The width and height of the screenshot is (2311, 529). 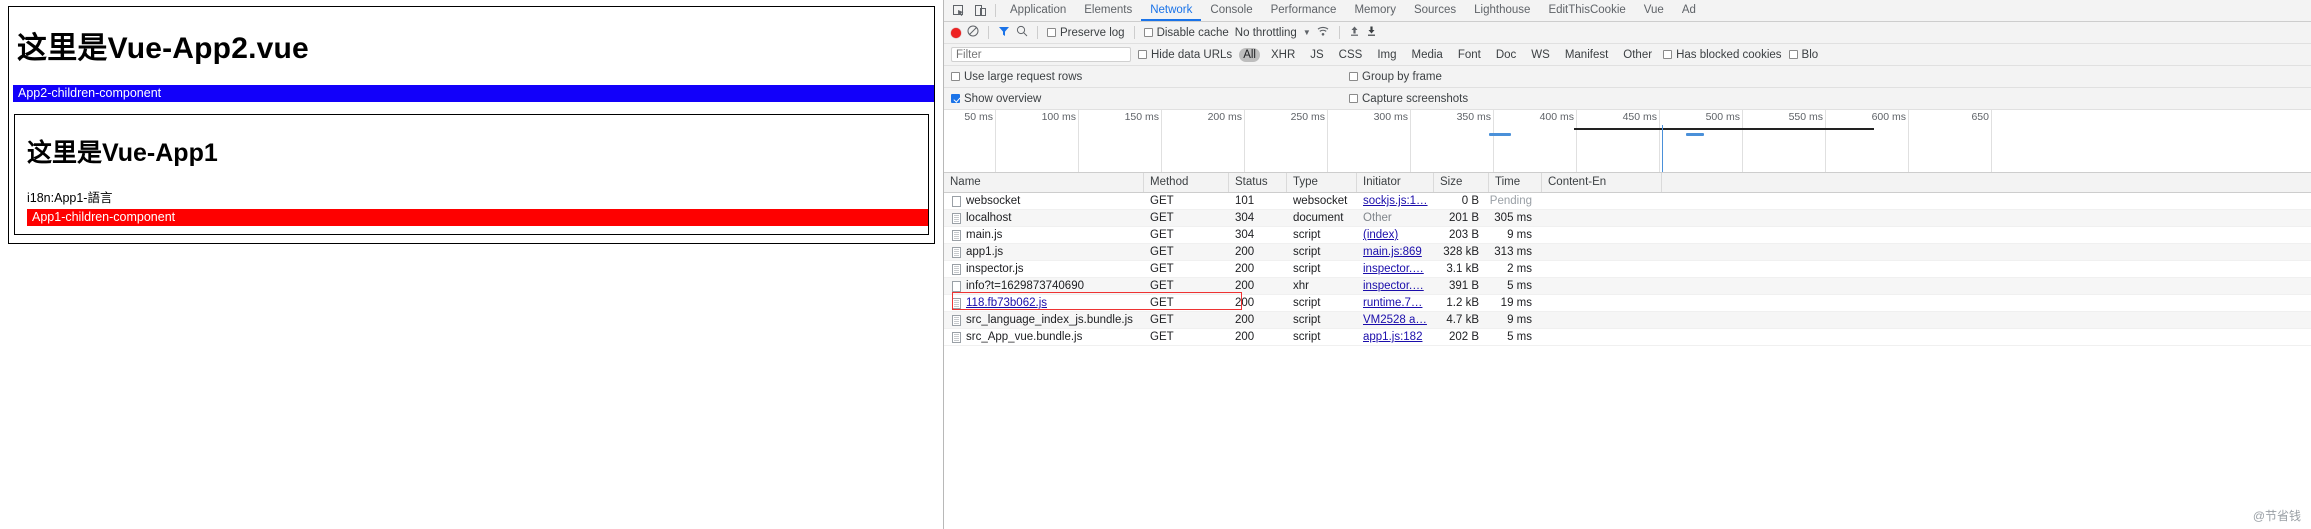 I want to click on tab-vue: Vue, so click(x=1654, y=10).